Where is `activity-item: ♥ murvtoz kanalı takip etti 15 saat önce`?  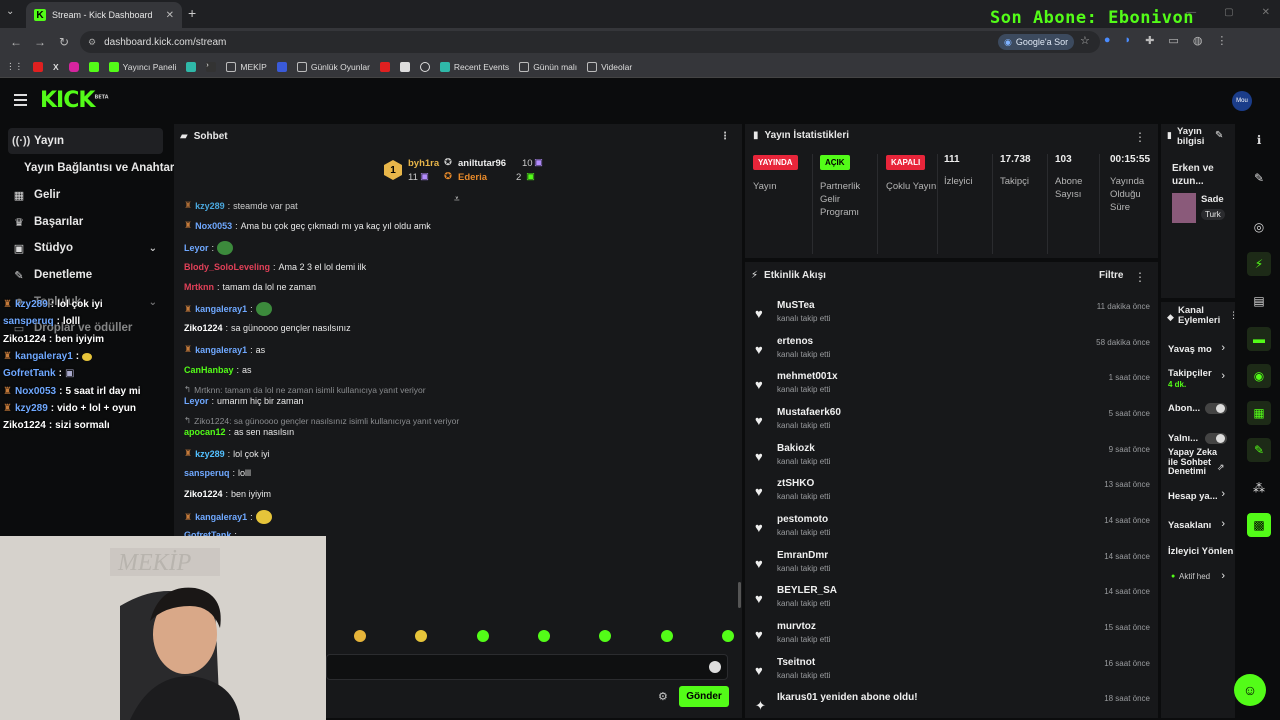
activity-item: ♥ murvtoz kanalı takip etti 15 saat önce is located at coordinates (952, 634).